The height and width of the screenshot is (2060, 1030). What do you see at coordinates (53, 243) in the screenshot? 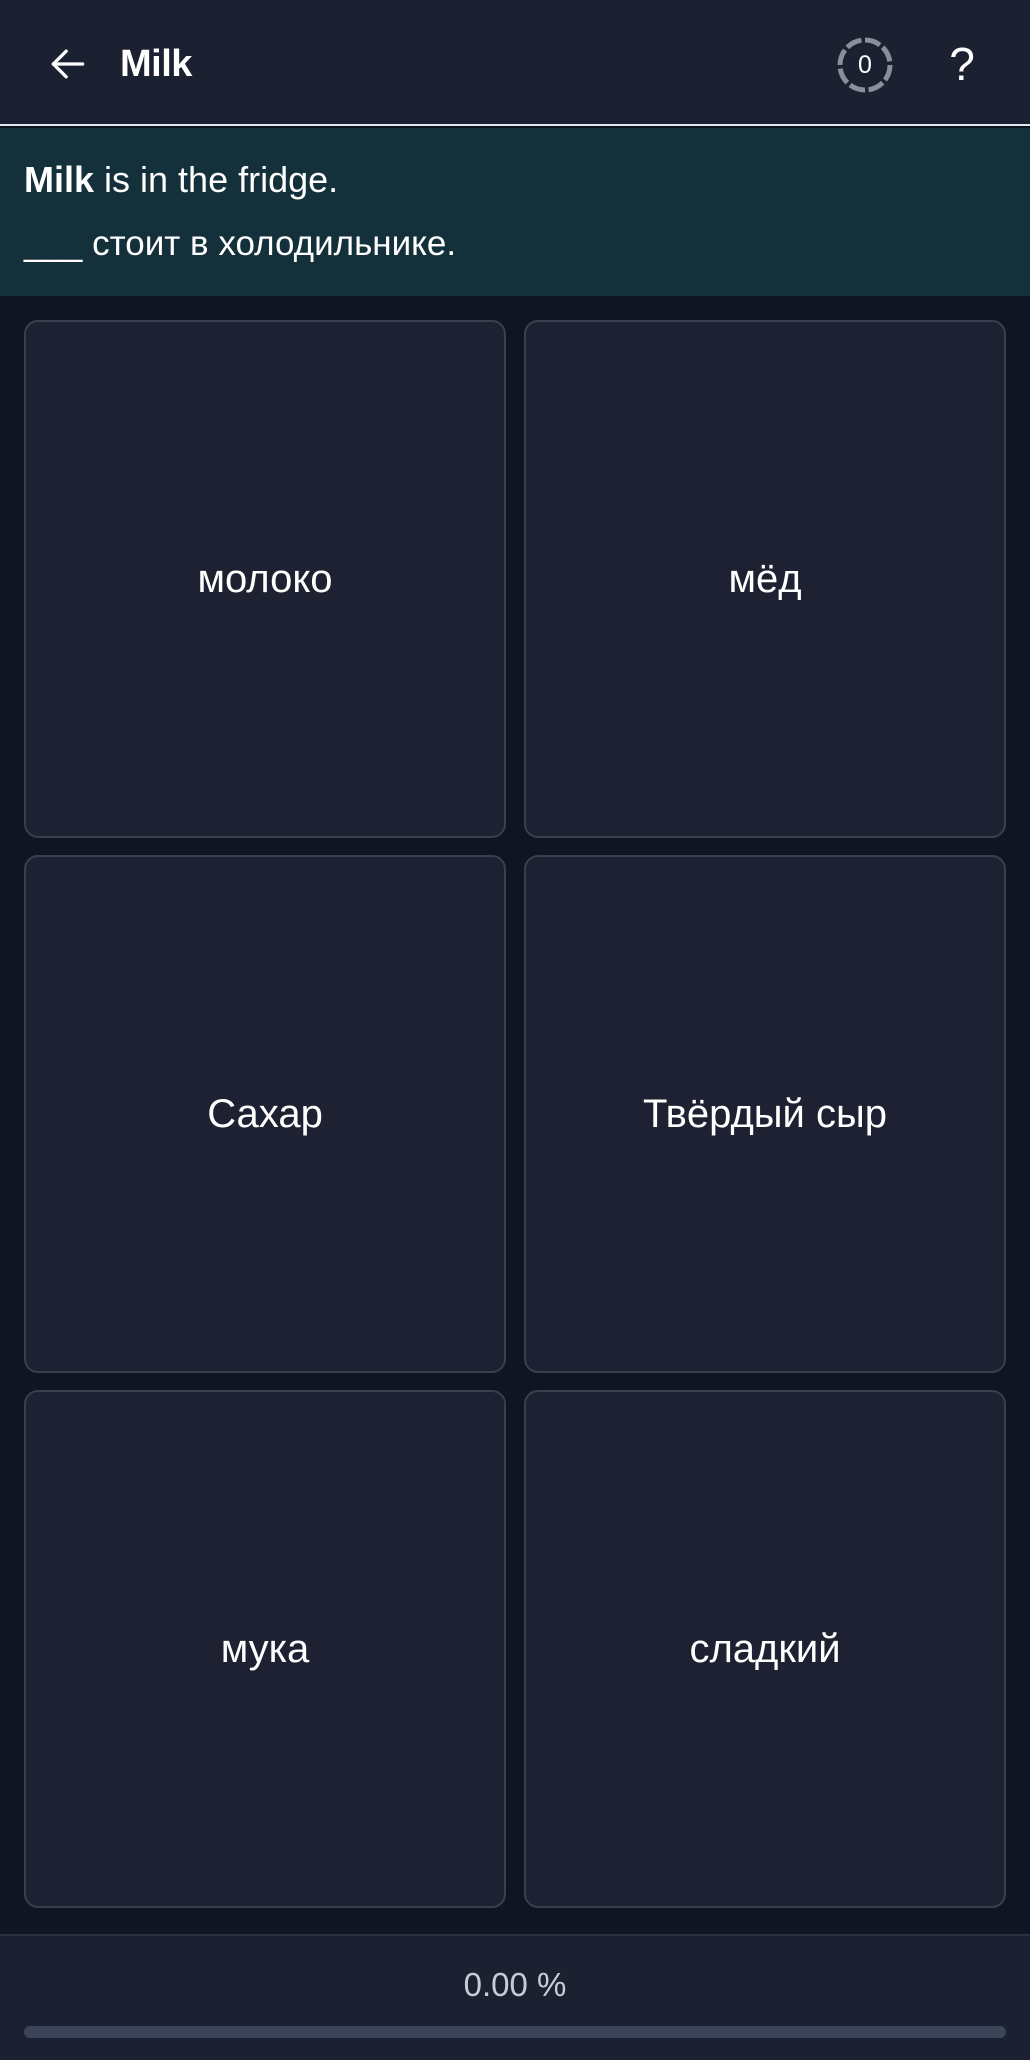
I see `blank-placeholder: ___` at bounding box center [53, 243].